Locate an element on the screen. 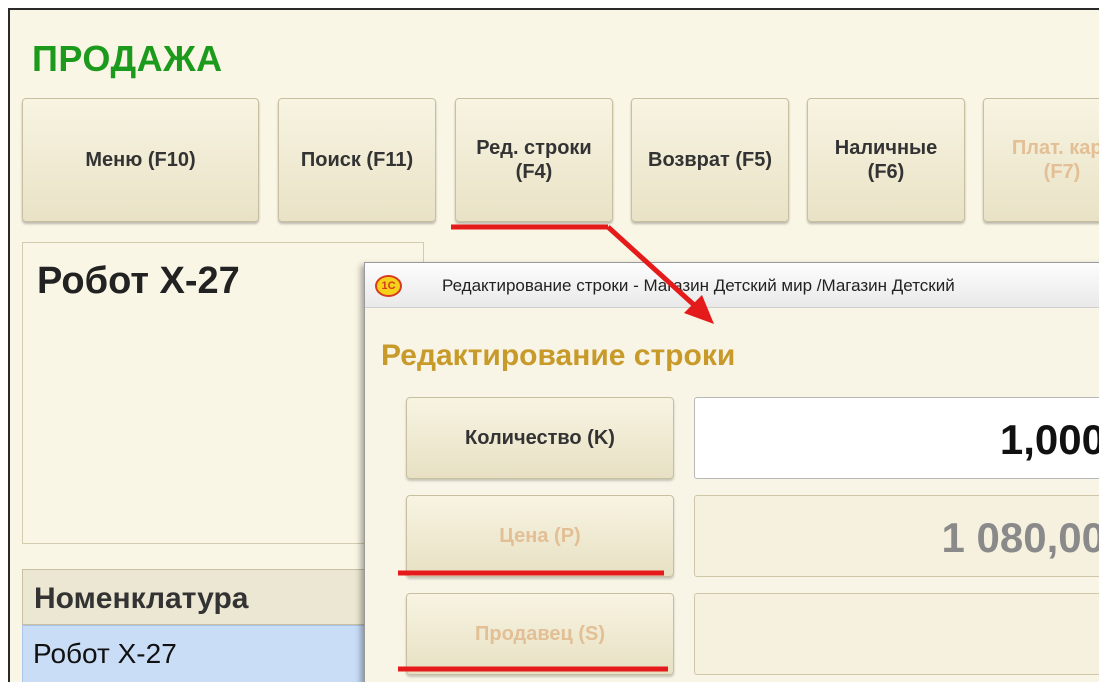 The height and width of the screenshot is (682, 1099). cash-button: Наличные (F6) is located at coordinates (886, 160).